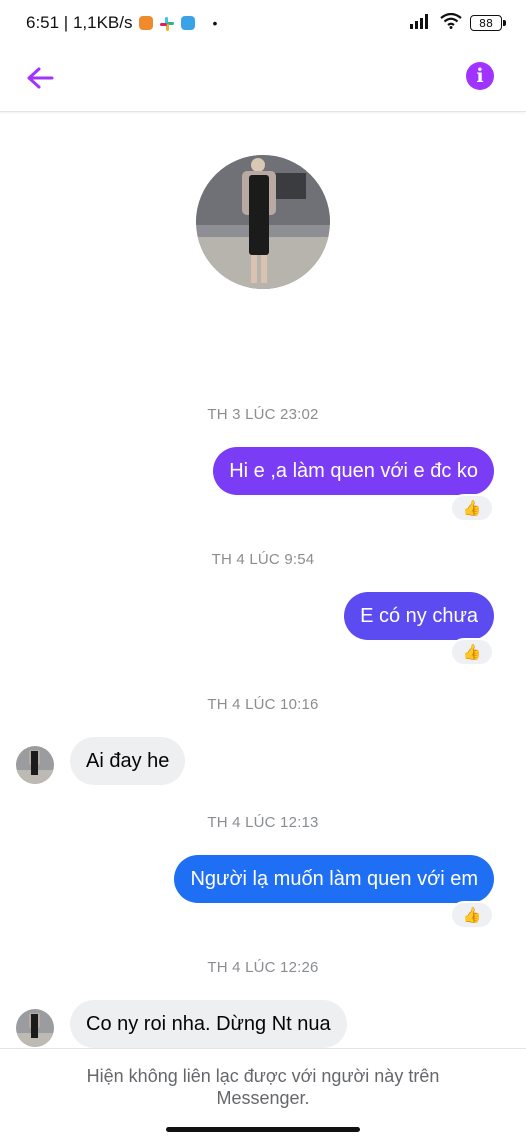  I want to click on info-button: i, so click(480, 76).